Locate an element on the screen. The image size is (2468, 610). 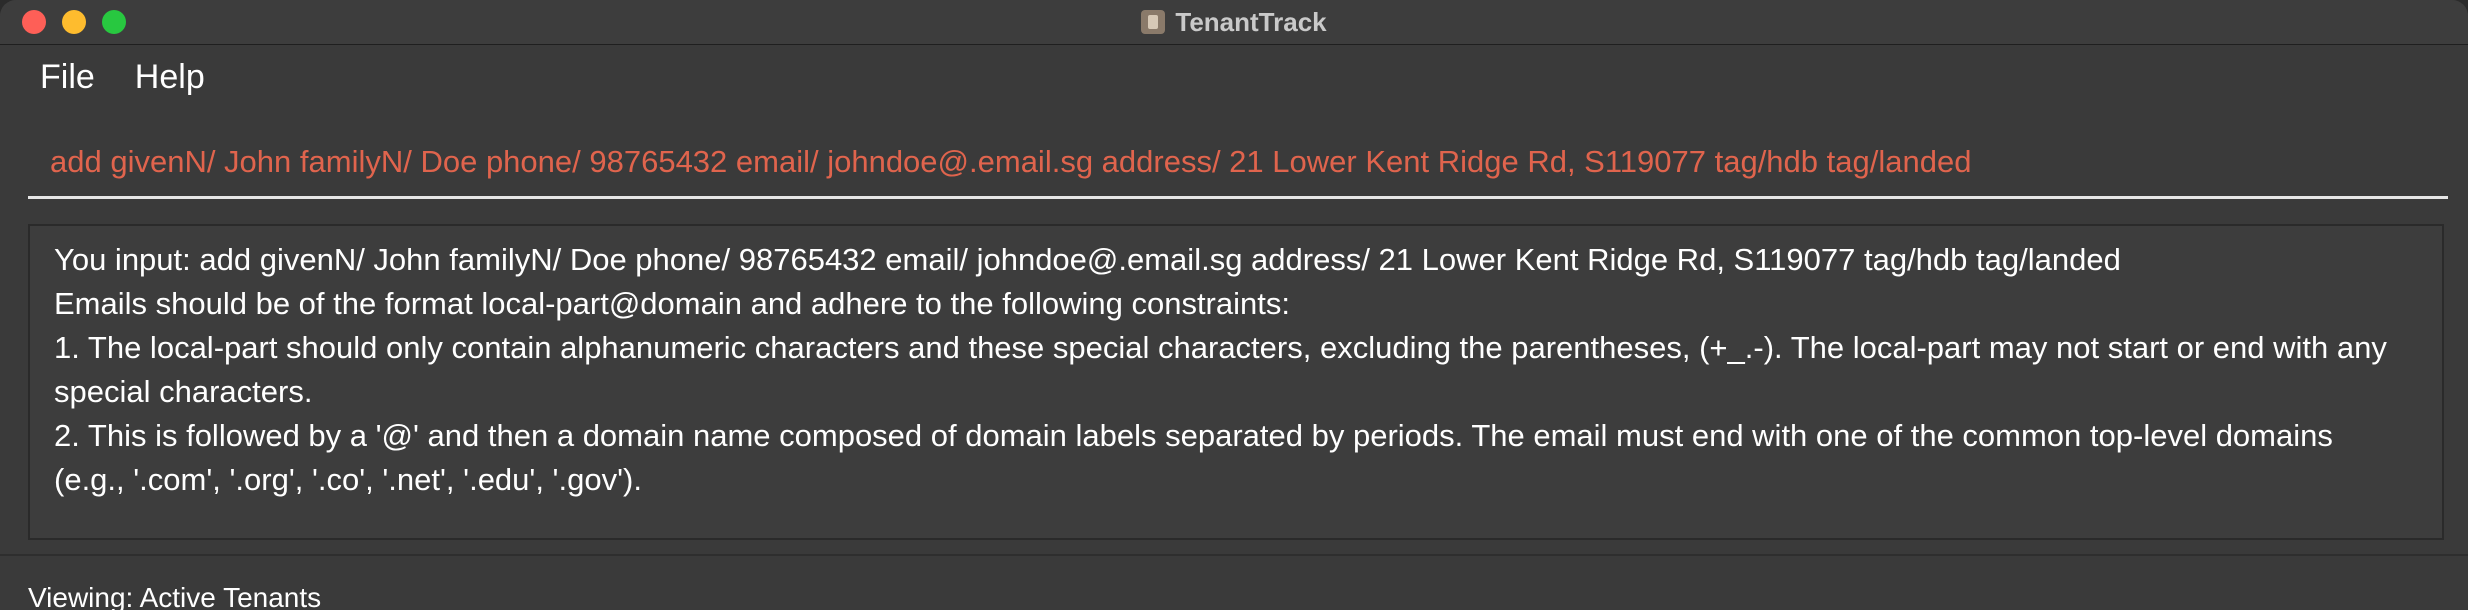
title-bar: TenantTrack is located at coordinates (1234, 22).